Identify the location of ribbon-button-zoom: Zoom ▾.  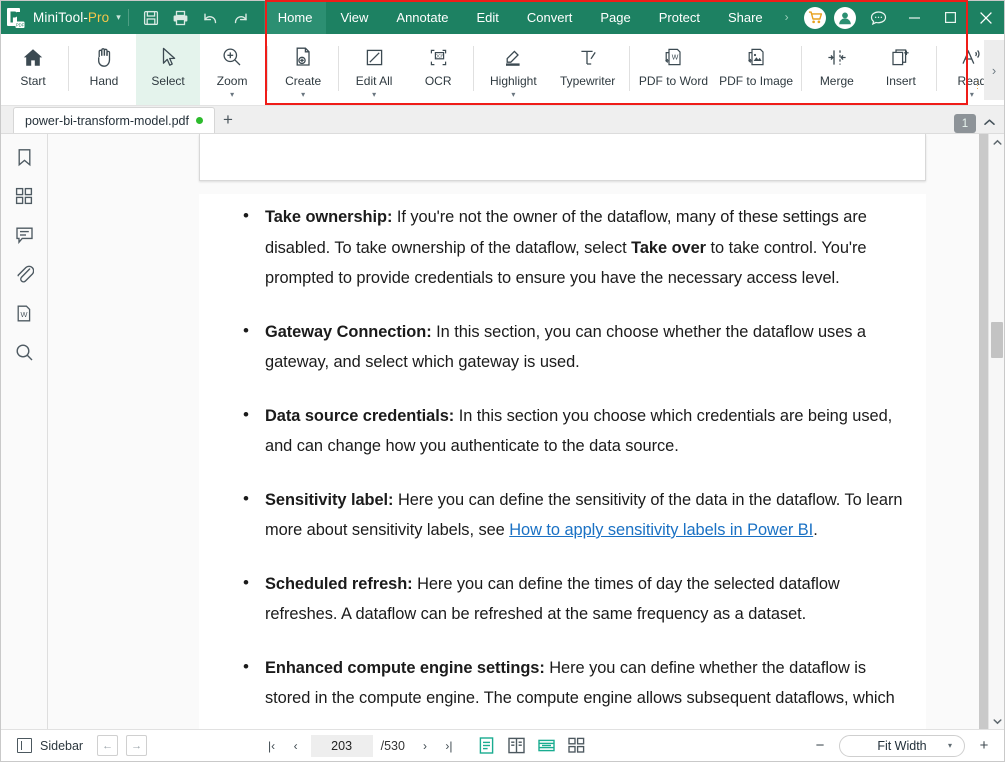
(232, 69).